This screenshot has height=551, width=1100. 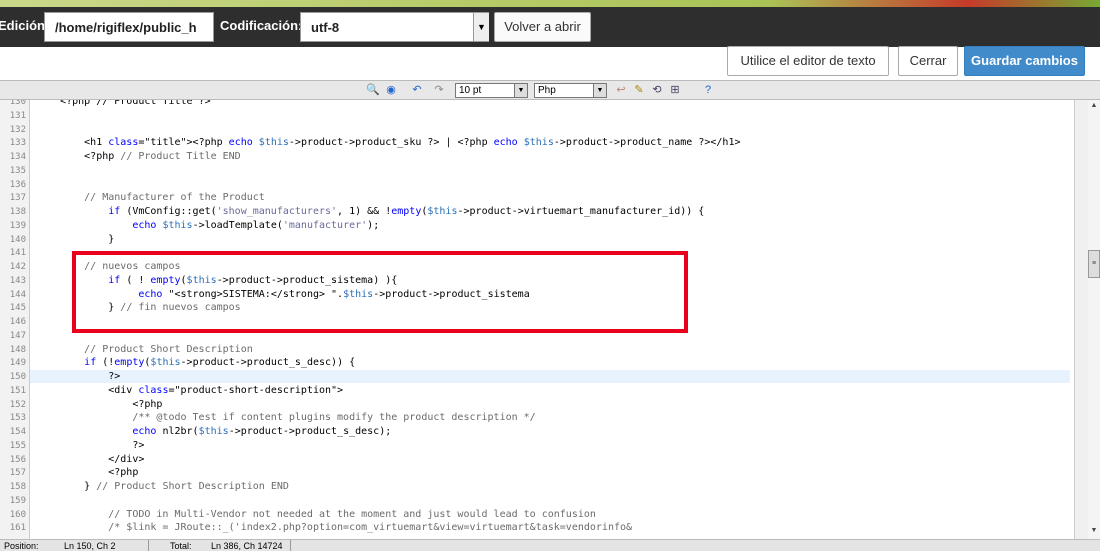 I want to click on line-number: 160, so click(x=17, y=514).